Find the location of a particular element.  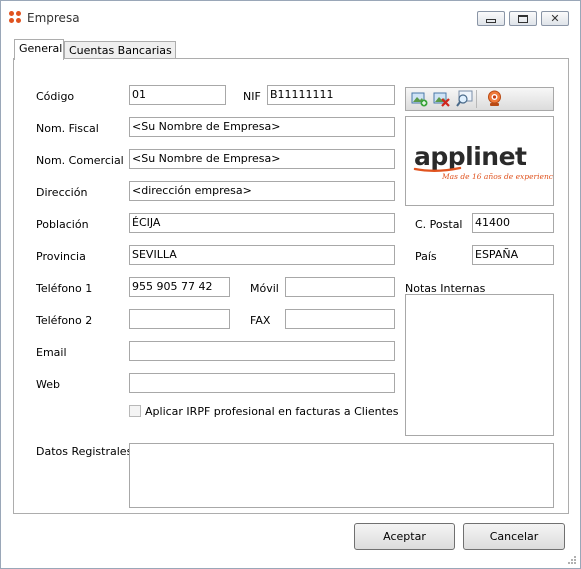

add-image-icon is located at coordinates (419, 98).